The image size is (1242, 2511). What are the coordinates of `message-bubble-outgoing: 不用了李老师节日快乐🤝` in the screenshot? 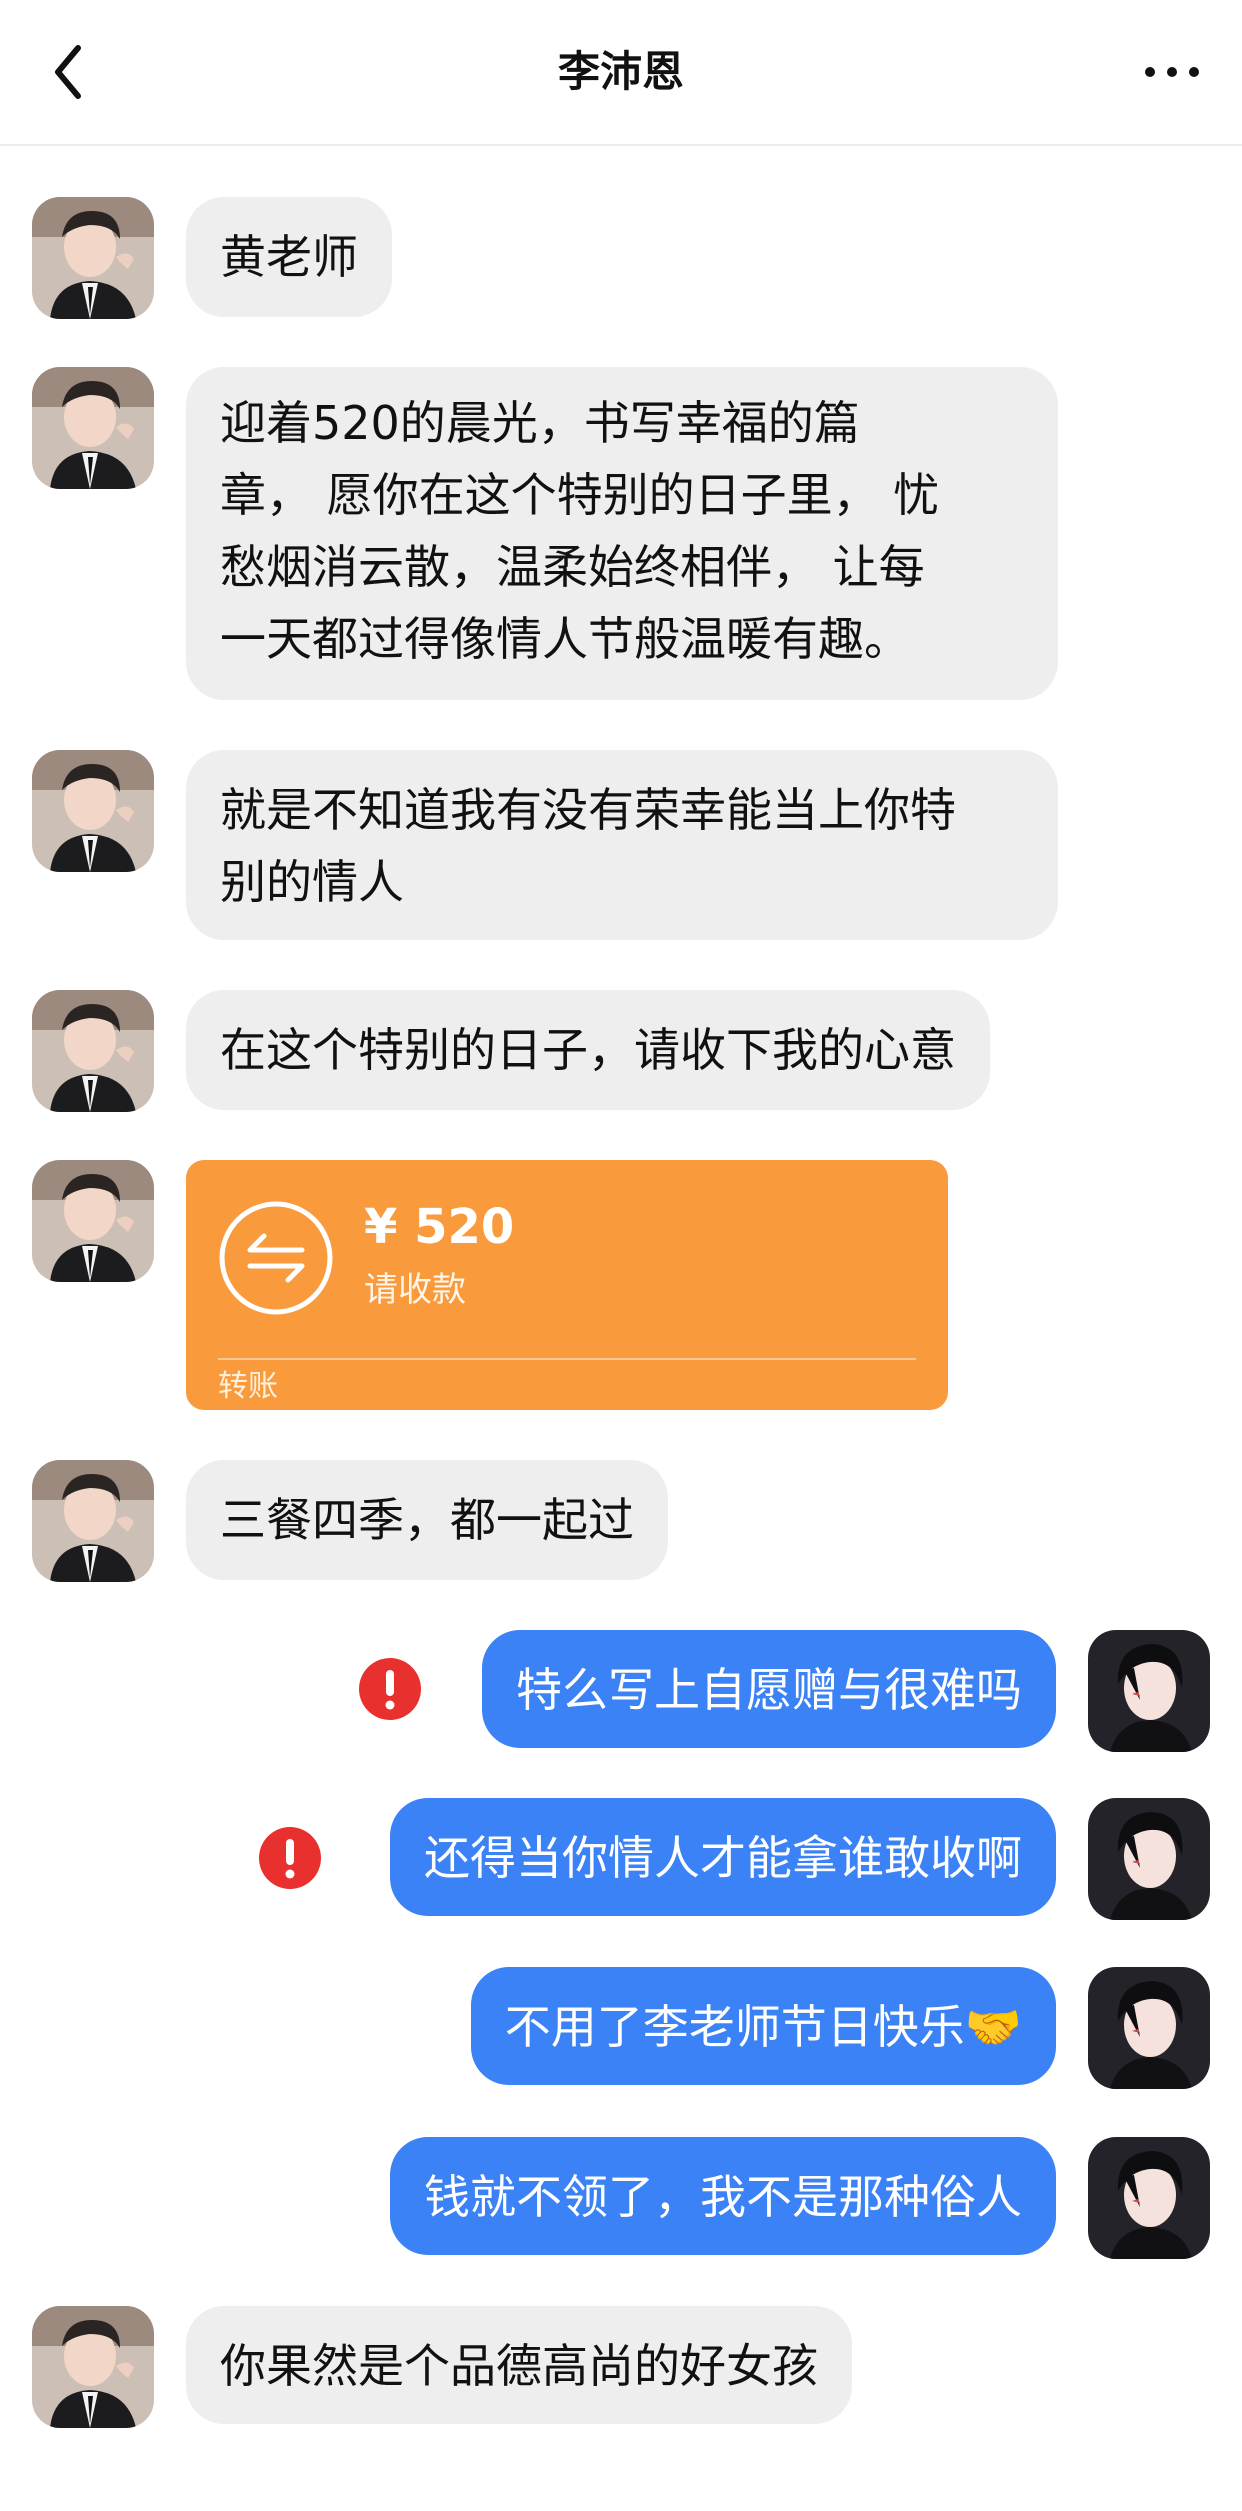 It's located at (763, 2026).